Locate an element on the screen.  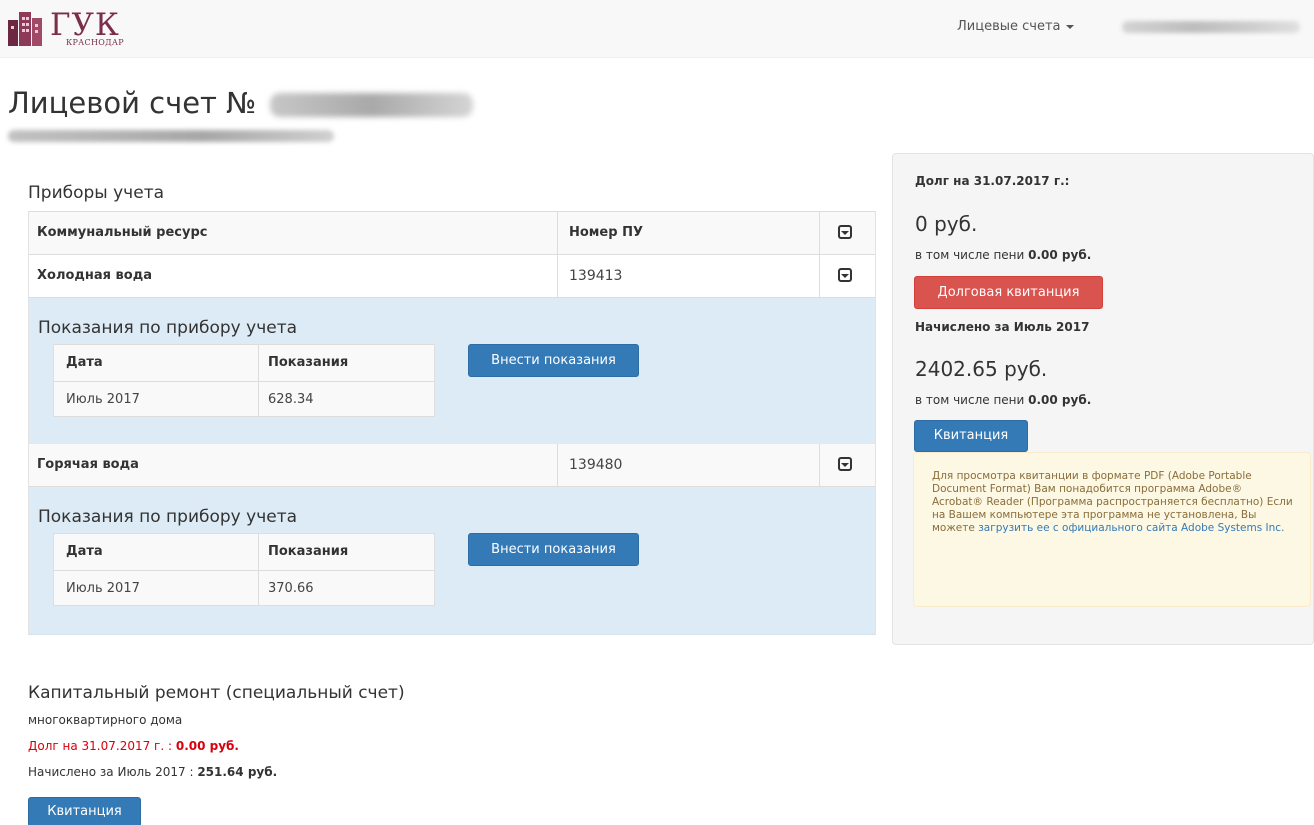
readings-row: Июль 2017 628.34 is located at coordinates (244, 398).